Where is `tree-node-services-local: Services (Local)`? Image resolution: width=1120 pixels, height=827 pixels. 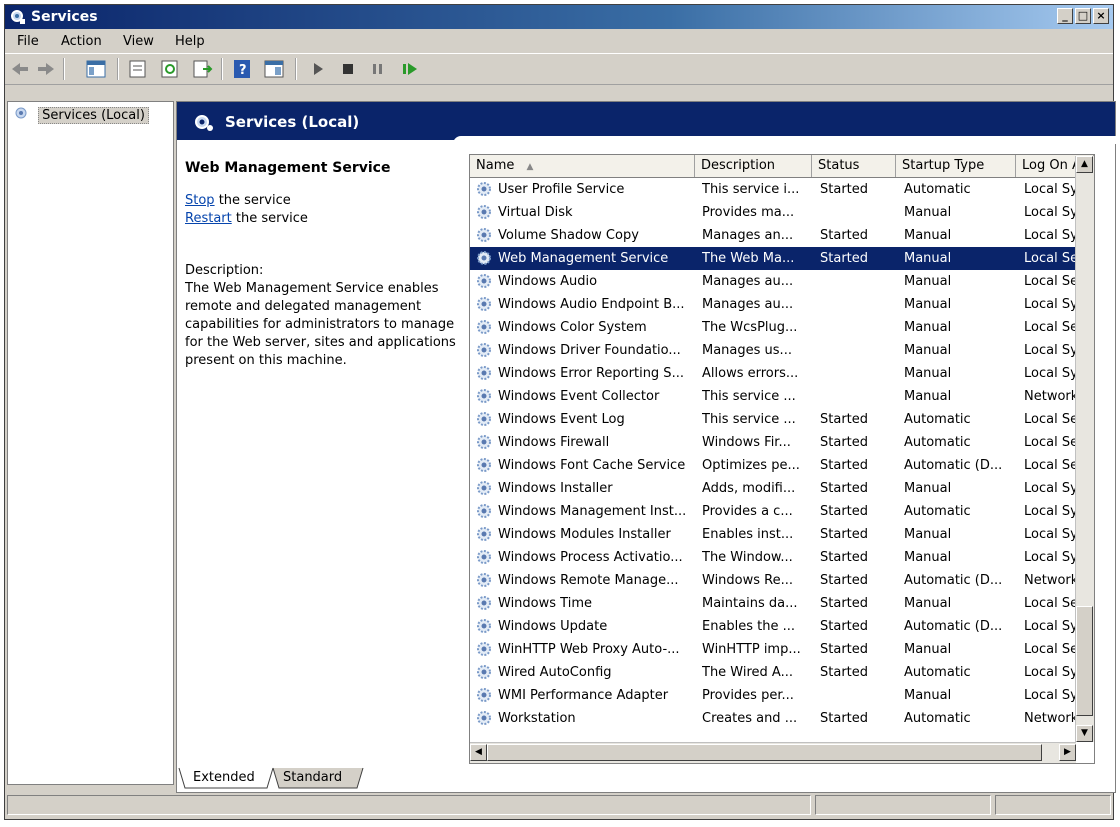
tree-node-services-local: Services (Local) is located at coordinates (81, 115).